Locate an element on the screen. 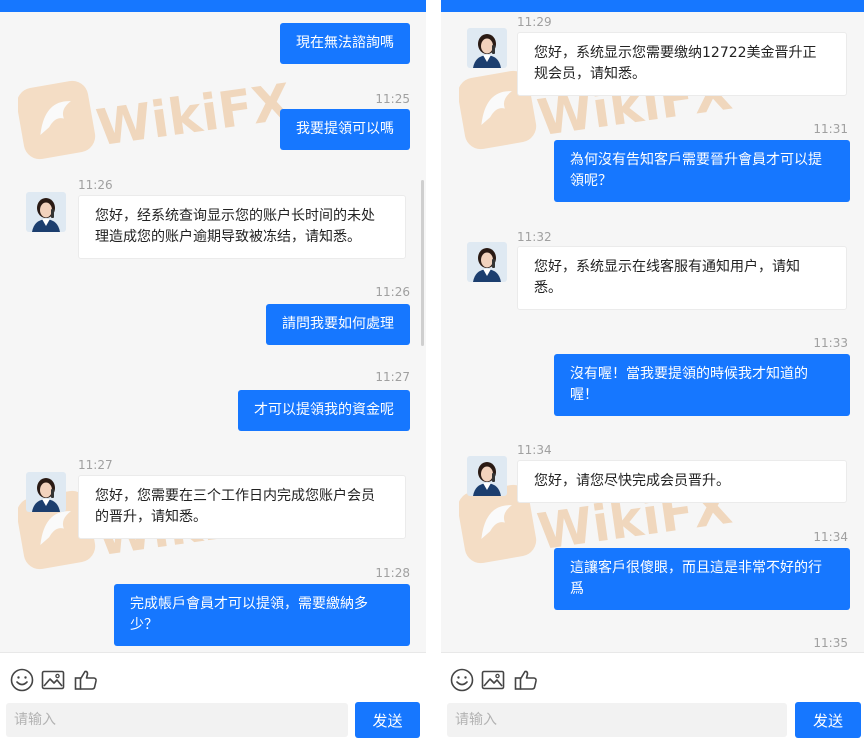  outgoing-message: 我要提領可以嗎 is located at coordinates (345, 129).